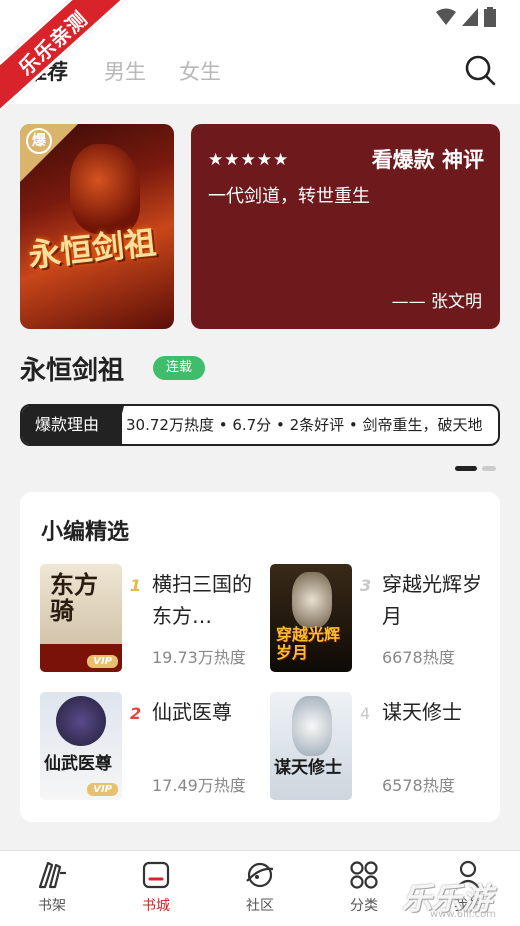 The width and height of the screenshot is (520, 926). I want to click on nav-bookstore: 书城, so click(156, 887).